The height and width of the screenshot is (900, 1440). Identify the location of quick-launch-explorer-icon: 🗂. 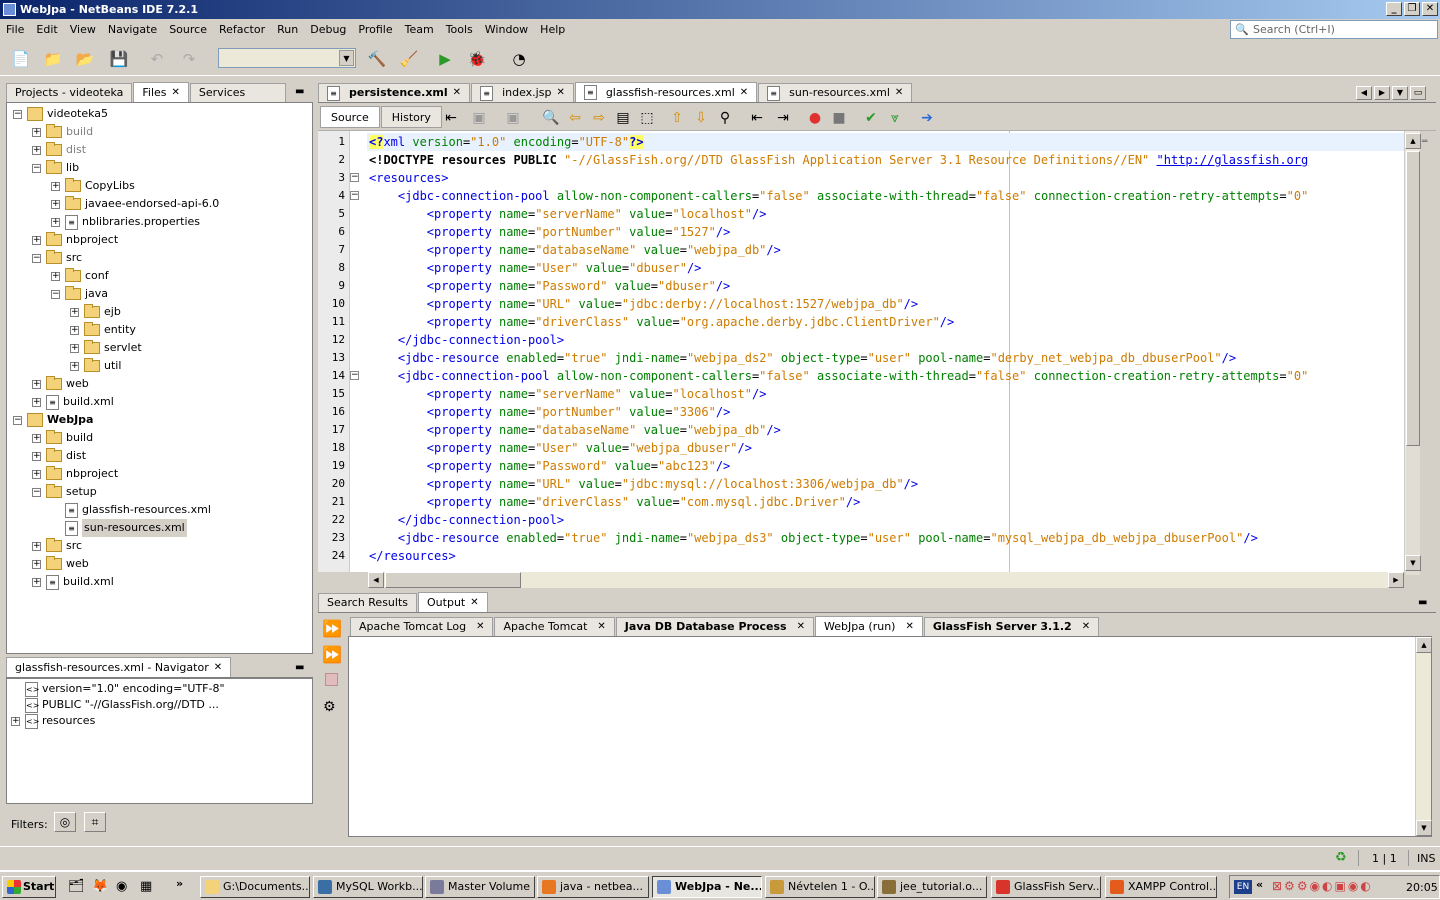
(76, 886).